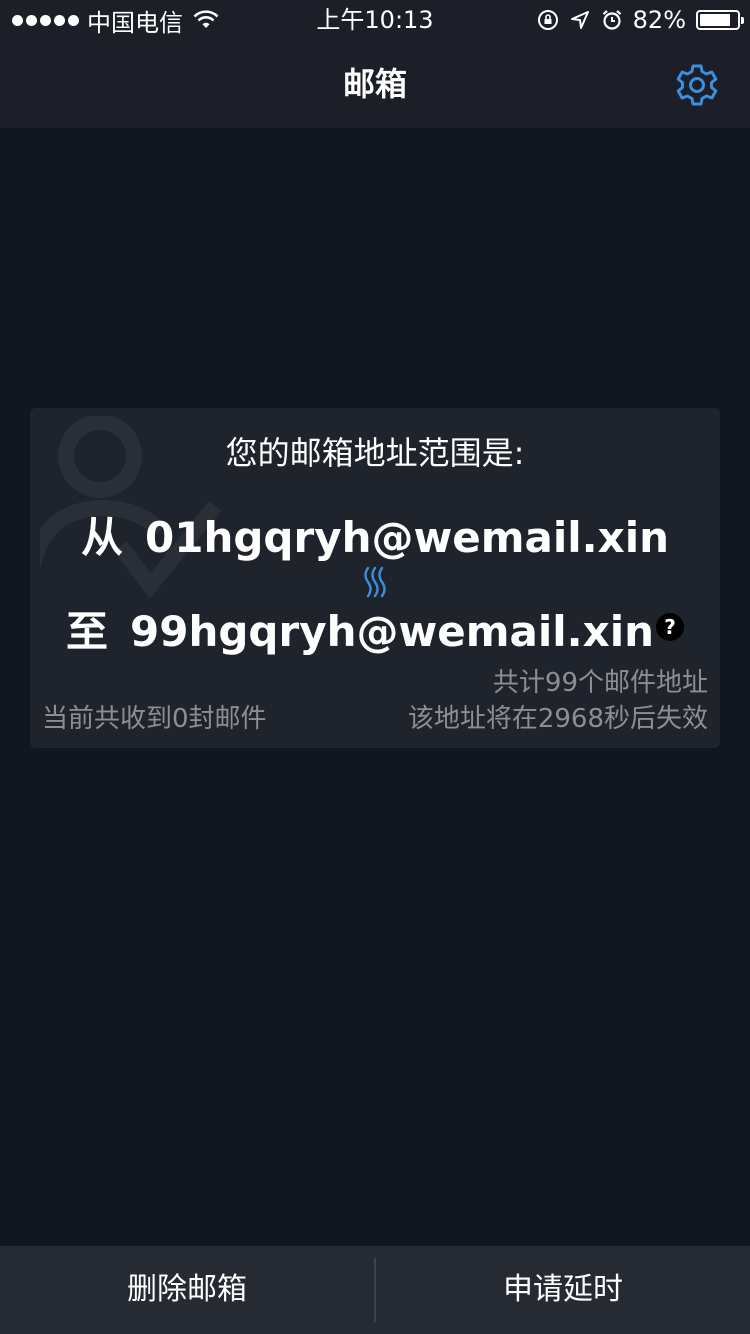 Image resolution: width=750 pixels, height=1334 pixels. What do you see at coordinates (407, 537) in the screenshot?
I see `from-address: 01hgqryh@wemail.xin` at bounding box center [407, 537].